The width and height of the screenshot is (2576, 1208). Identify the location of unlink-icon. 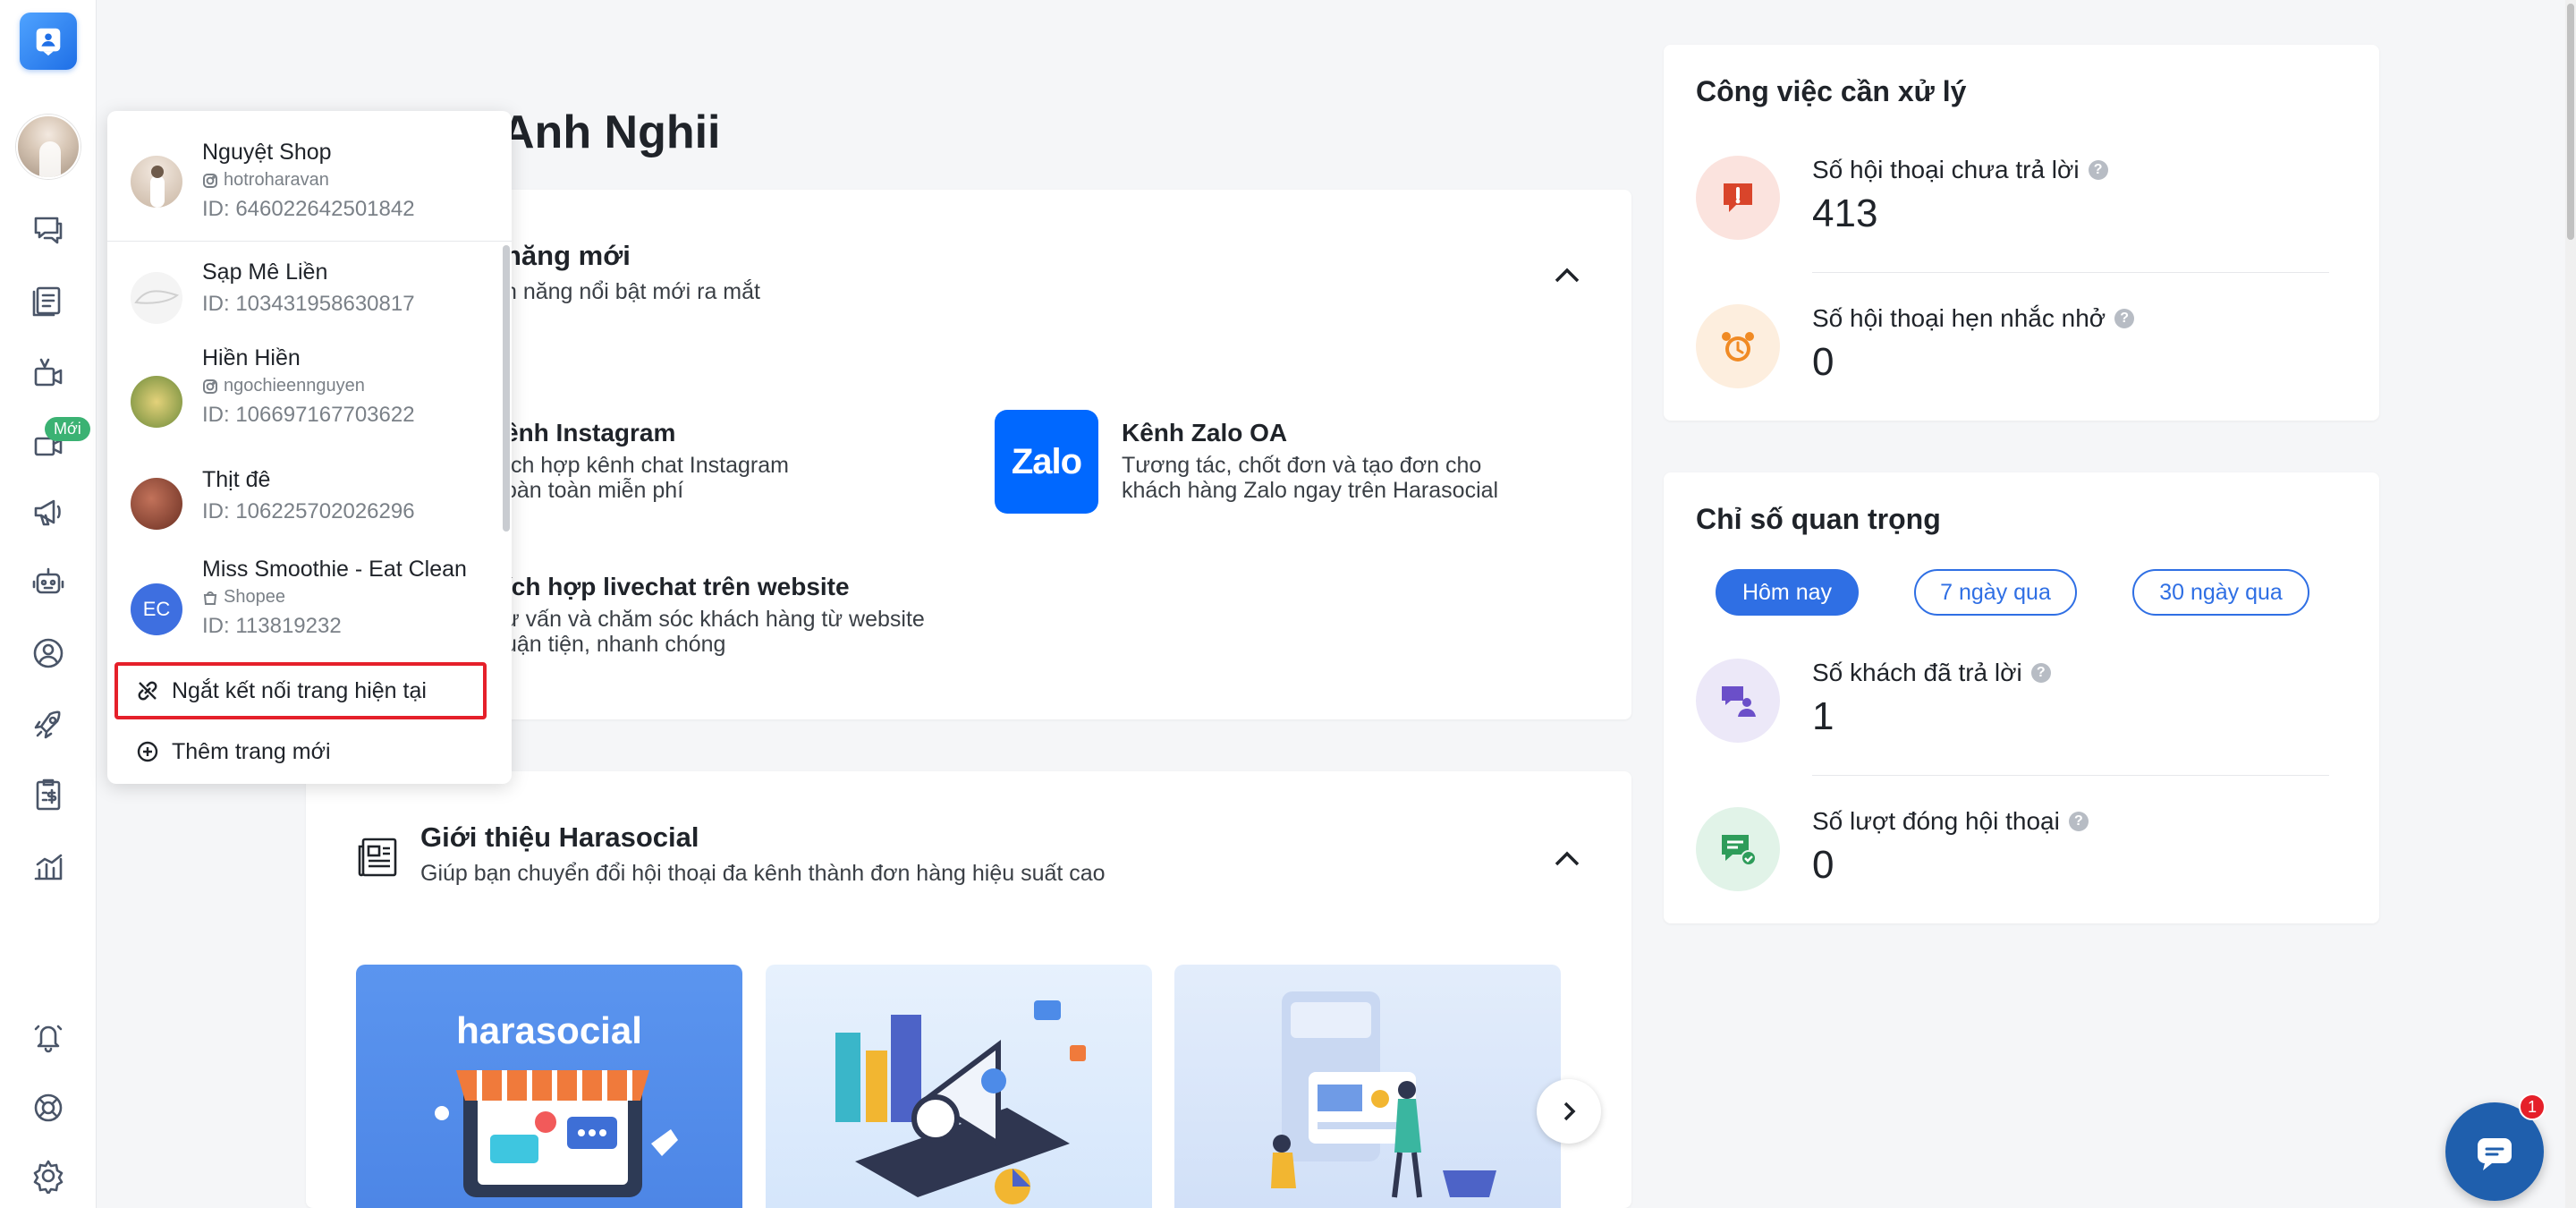
(147, 691).